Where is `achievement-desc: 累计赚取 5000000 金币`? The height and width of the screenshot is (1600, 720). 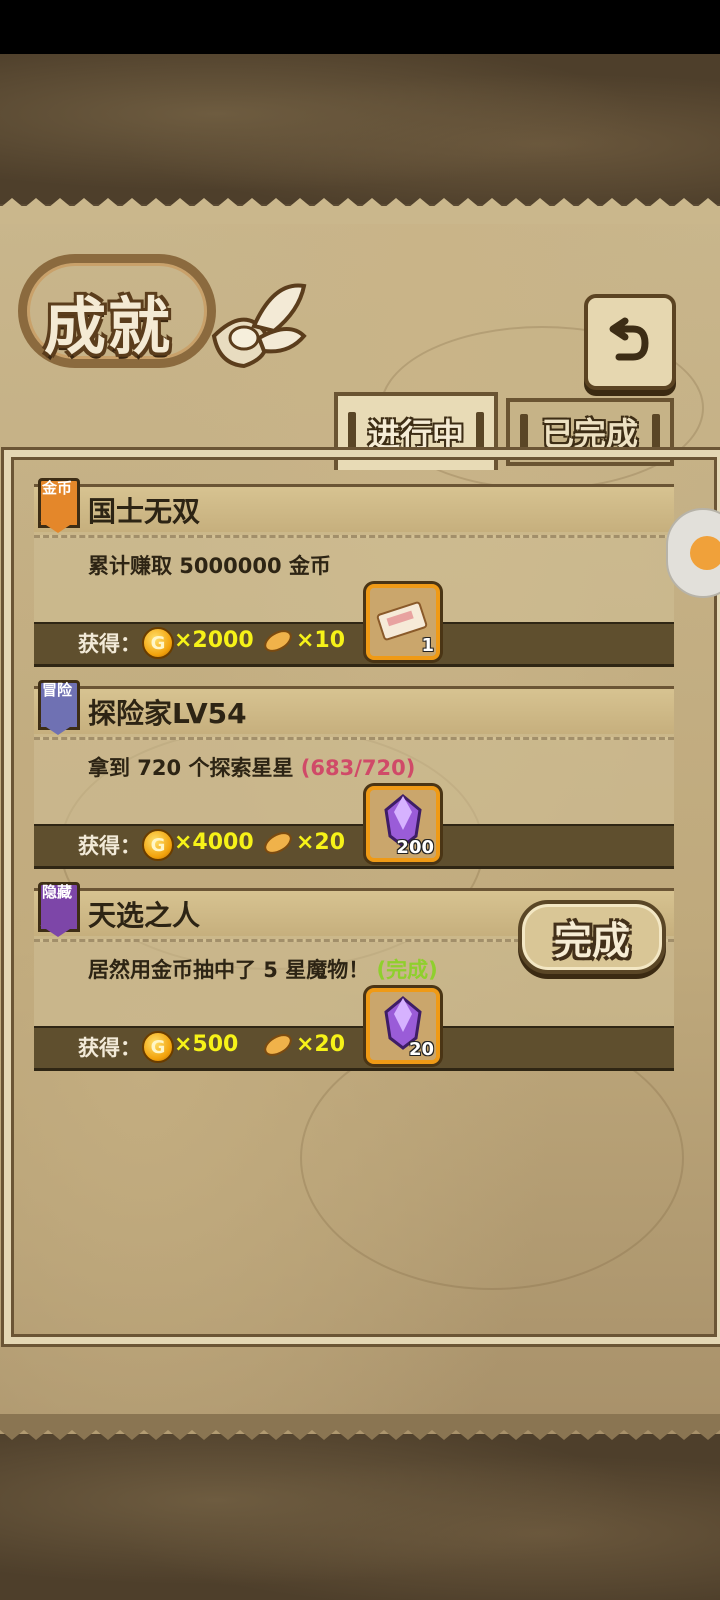
achievement-desc: 累计赚取 5000000 金币 is located at coordinates (209, 566).